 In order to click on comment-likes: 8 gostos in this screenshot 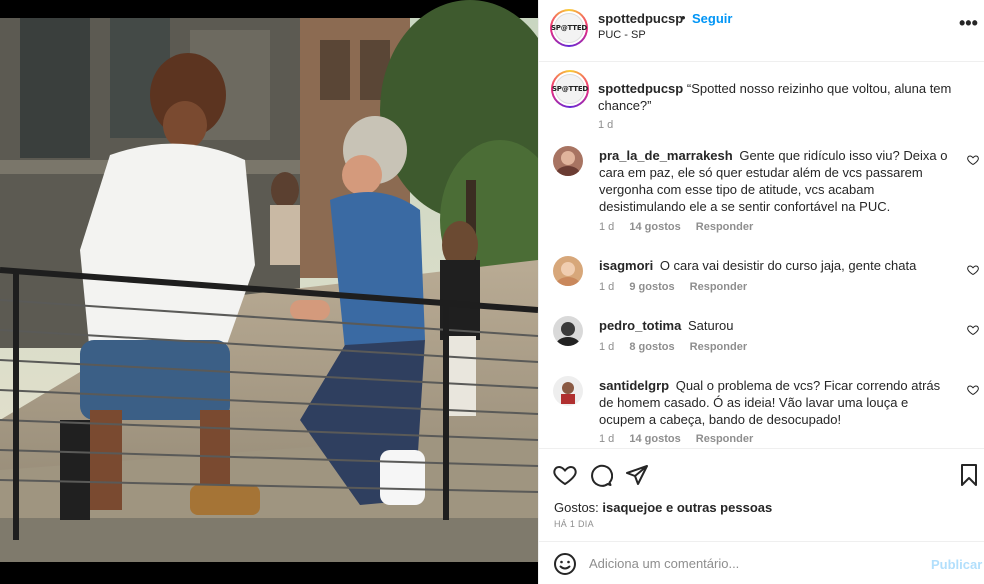, I will do `click(651, 347)`.